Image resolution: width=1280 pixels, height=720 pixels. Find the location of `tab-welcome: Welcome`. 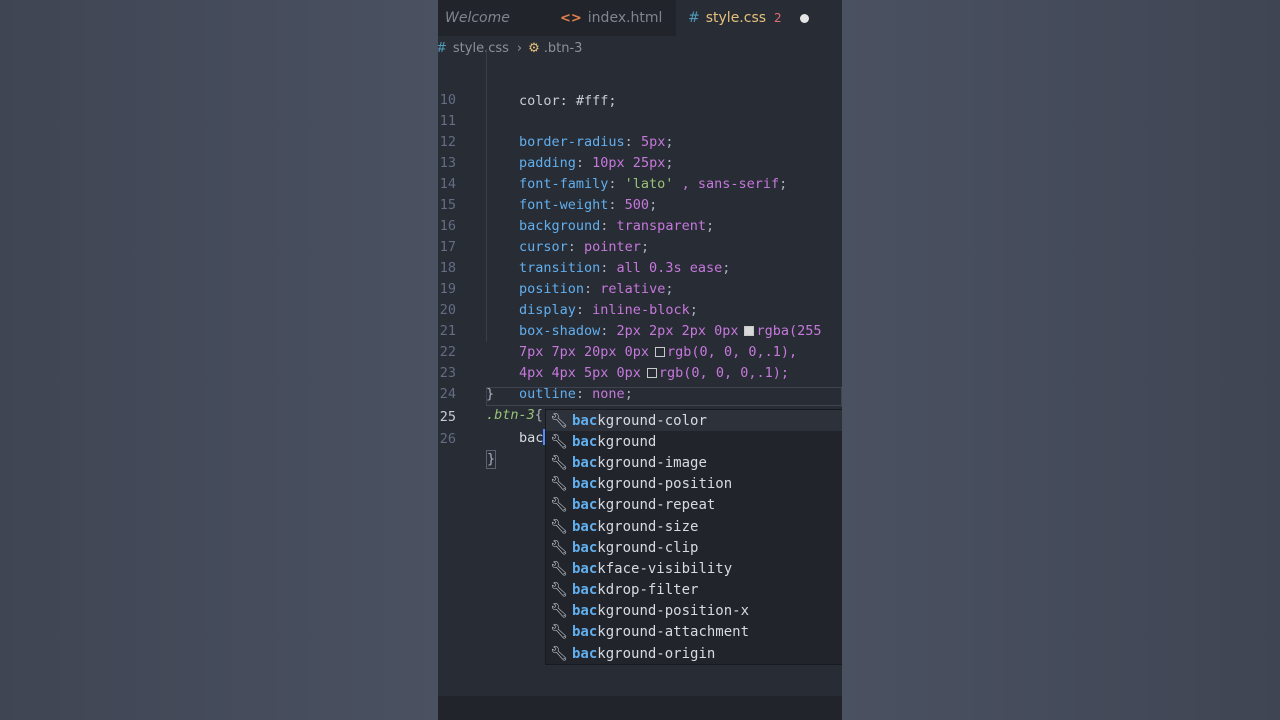

tab-welcome: Welcome is located at coordinates (490, 18).